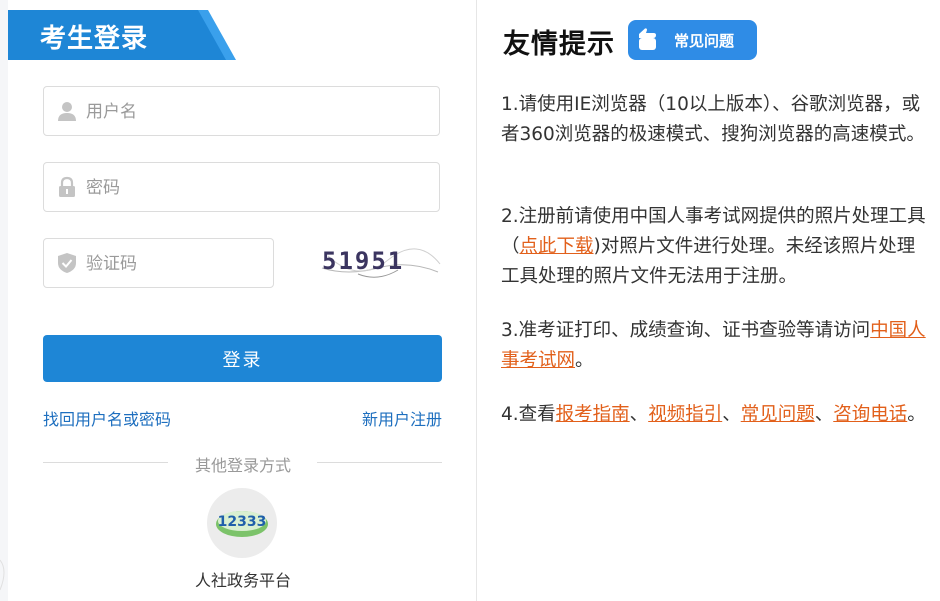  I want to click on faq-link: 常见问题, so click(778, 414).